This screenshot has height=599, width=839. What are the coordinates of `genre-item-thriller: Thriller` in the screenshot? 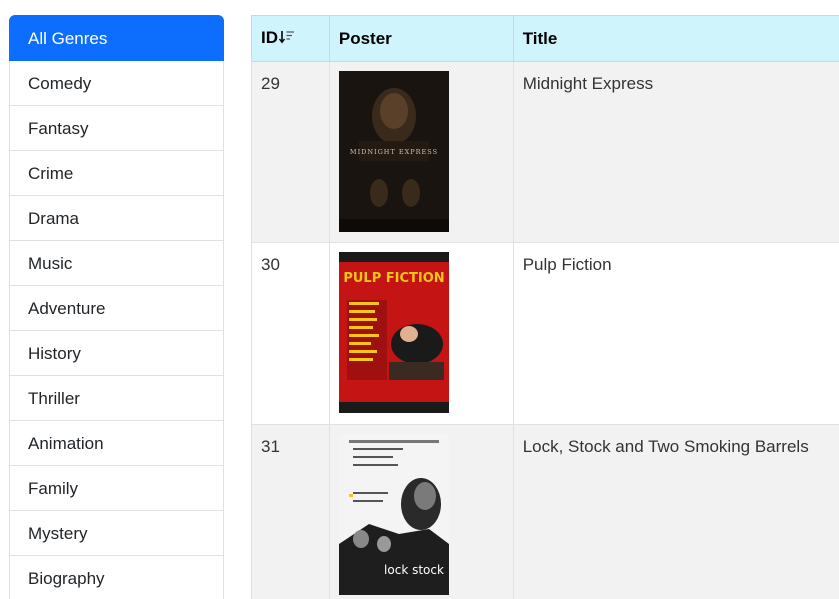 It's located at (116, 398).